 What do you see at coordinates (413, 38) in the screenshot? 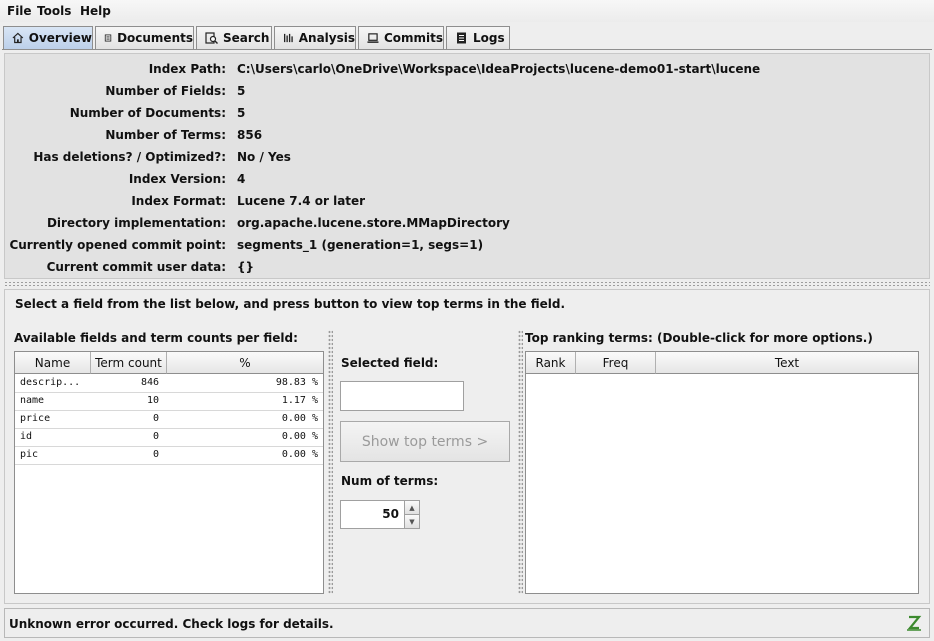
I see `tab-commits-label: Commits` at bounding box center [413, 38].